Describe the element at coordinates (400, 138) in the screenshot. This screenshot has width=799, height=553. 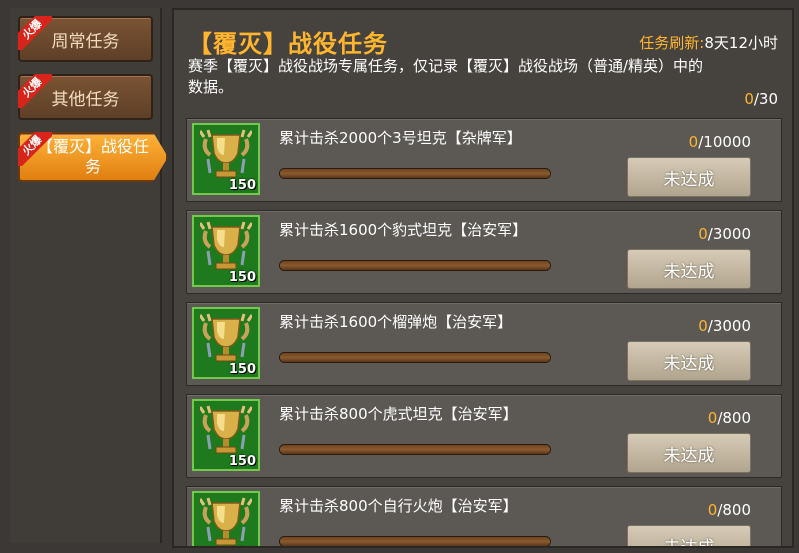
I see `task-name: 累计击杀2000个3号坦克【杂牌军】` at that location.